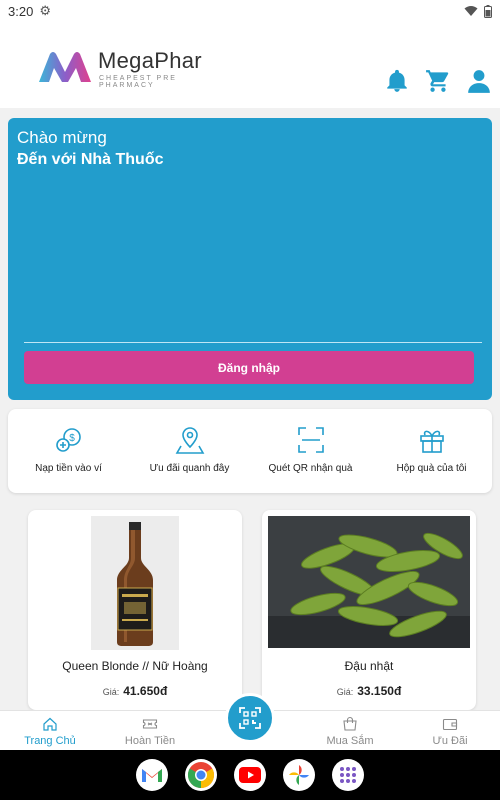 The width and height of the screenshot is (500, 800). I want to click on app-header: MegaPhar CHEAPEST PRE PHARMACY, so click(250, 65).